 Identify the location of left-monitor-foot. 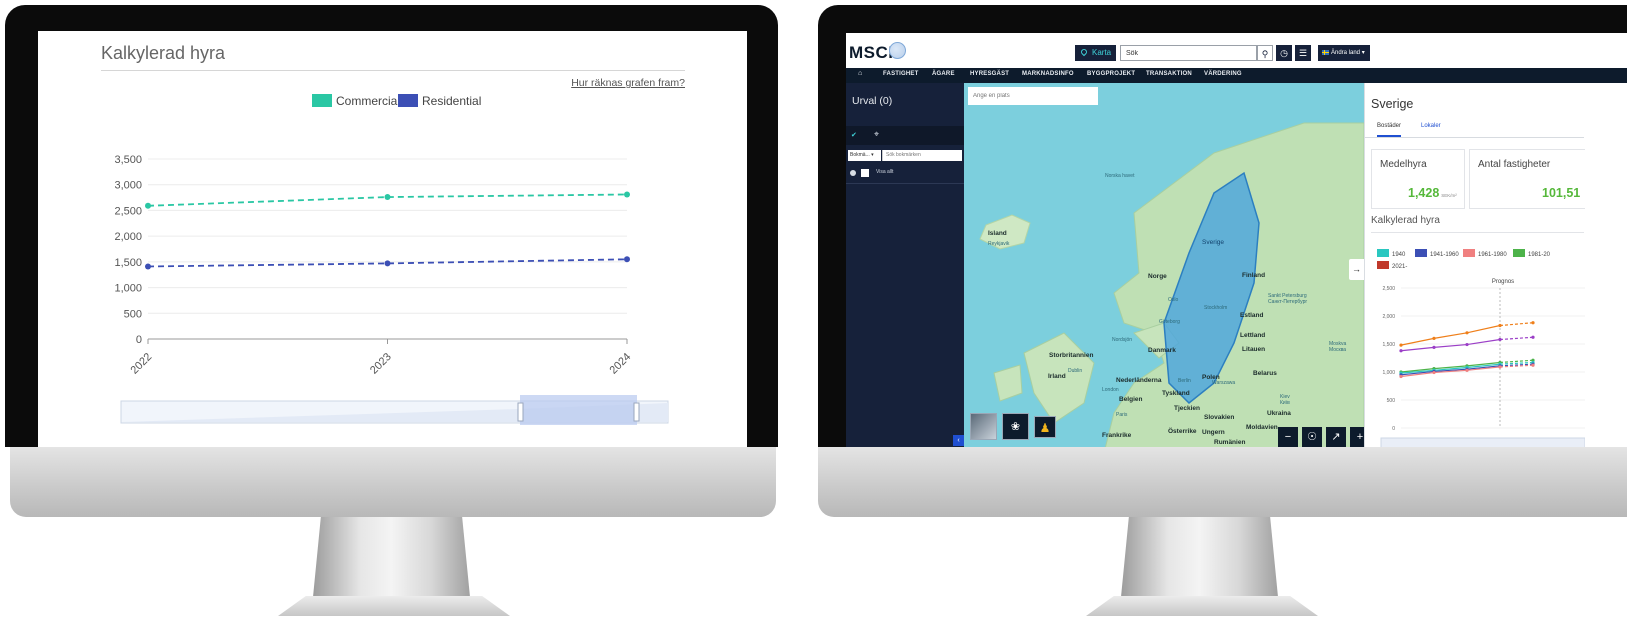
(394, 606).